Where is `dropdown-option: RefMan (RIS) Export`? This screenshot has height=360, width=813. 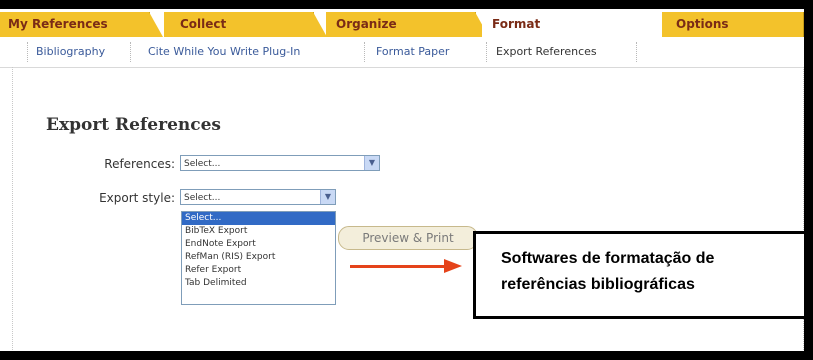 dropdown-option: RefMan (RIS) Export is located at coordinates (258, 257).